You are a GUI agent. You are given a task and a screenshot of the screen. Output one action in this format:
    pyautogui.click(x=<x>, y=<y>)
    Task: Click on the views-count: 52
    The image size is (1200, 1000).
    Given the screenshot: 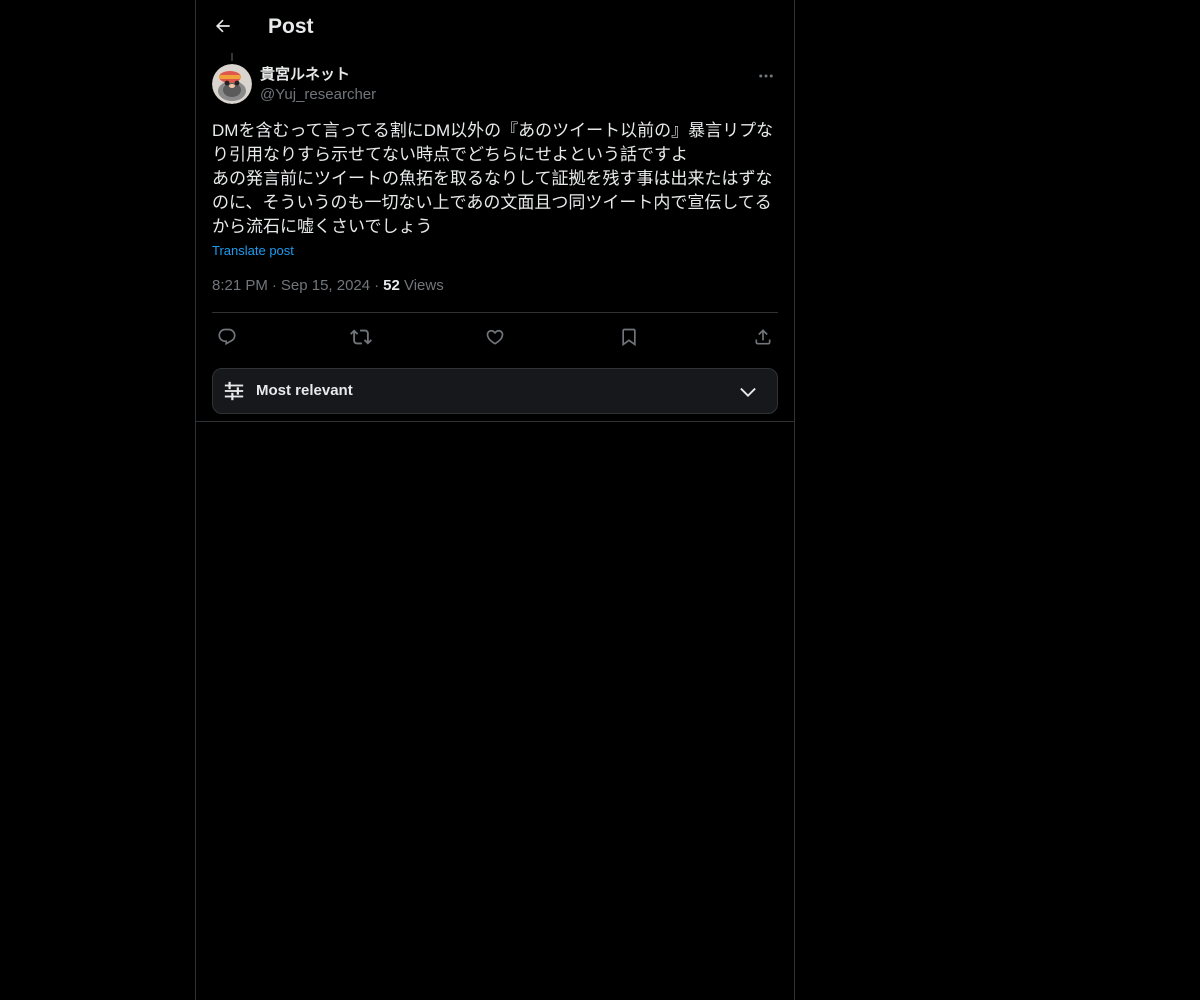 What is the action you would take?
    pyautogui.click(x=391, y=285)
    